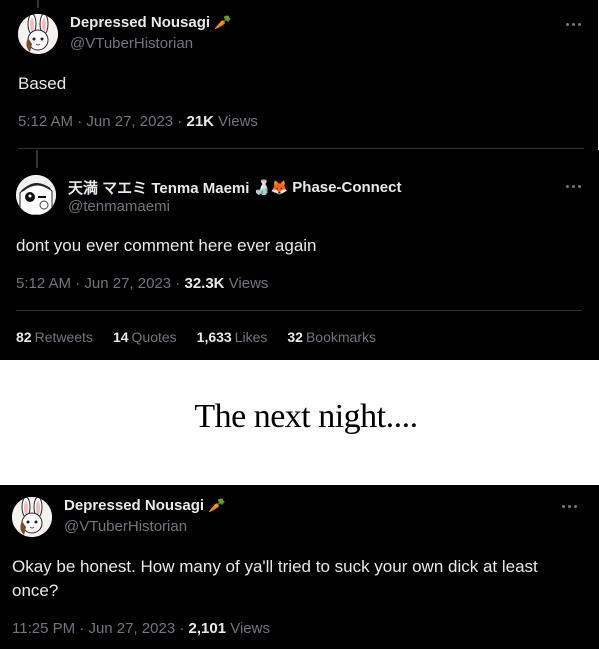 This screenshot has width=599, height=649. What do you see at coordinates (204, 283) in the screenshot?
I see `views-count: 32.3K` at bounding box center [204, 283].